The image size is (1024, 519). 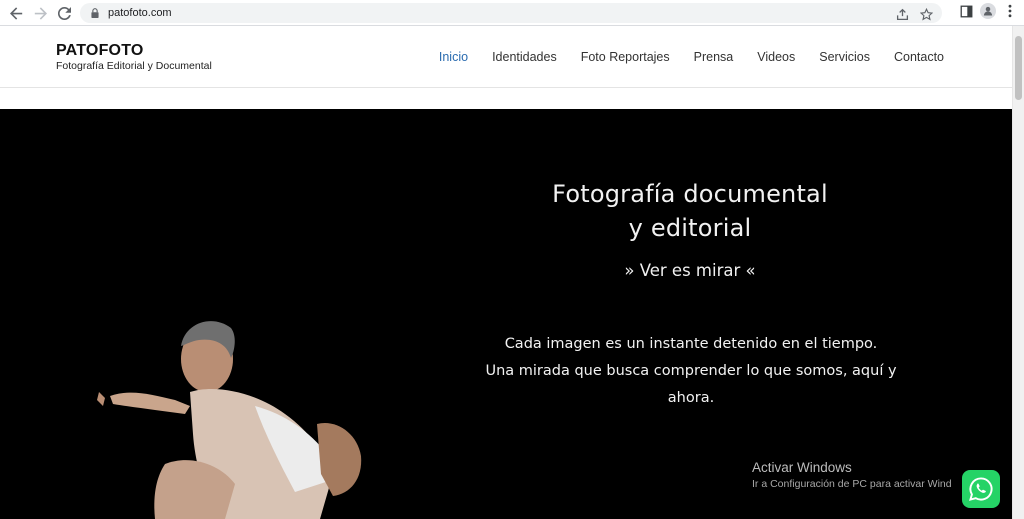 I want to click on whatsapp-icon, so click(x=981, y=489).